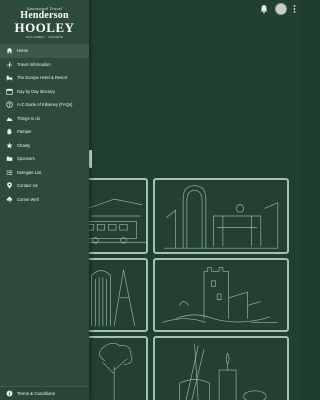 The image size is (320, 400). I want to click on candle-illustration, so click(223, 371).